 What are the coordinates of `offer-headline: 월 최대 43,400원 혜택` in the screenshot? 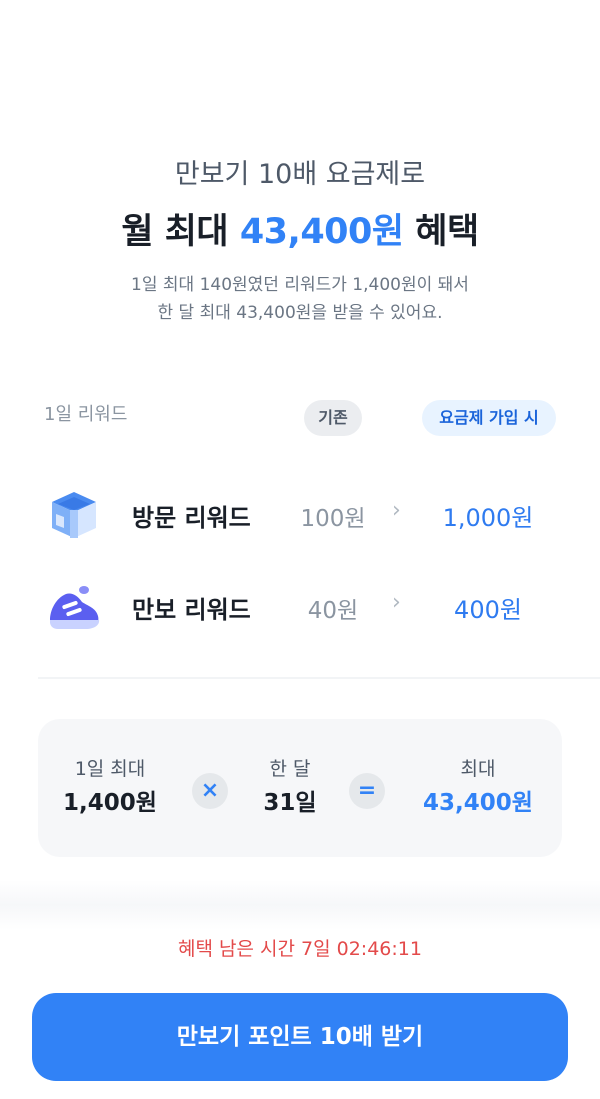 It's located at (300, 228).